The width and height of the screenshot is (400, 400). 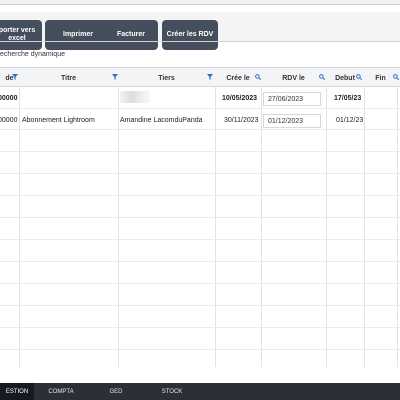 I want to click on bottom-nav-bar: ESTION COMPTA GED STOCK, so click(x=200, y=391).